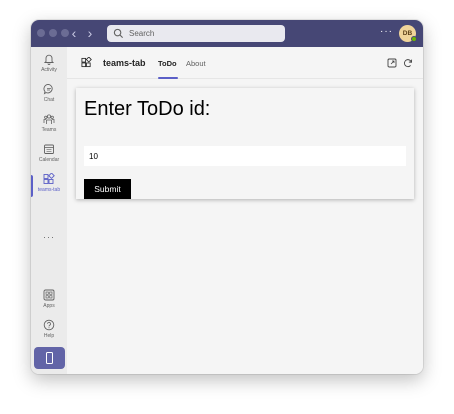 This screenshot has height=414, width=454. What do you see at coordinates (245, 63) in the screenshot?
I see `tab-header: teams-tab ToDo About` at bounding box center [245, 63].